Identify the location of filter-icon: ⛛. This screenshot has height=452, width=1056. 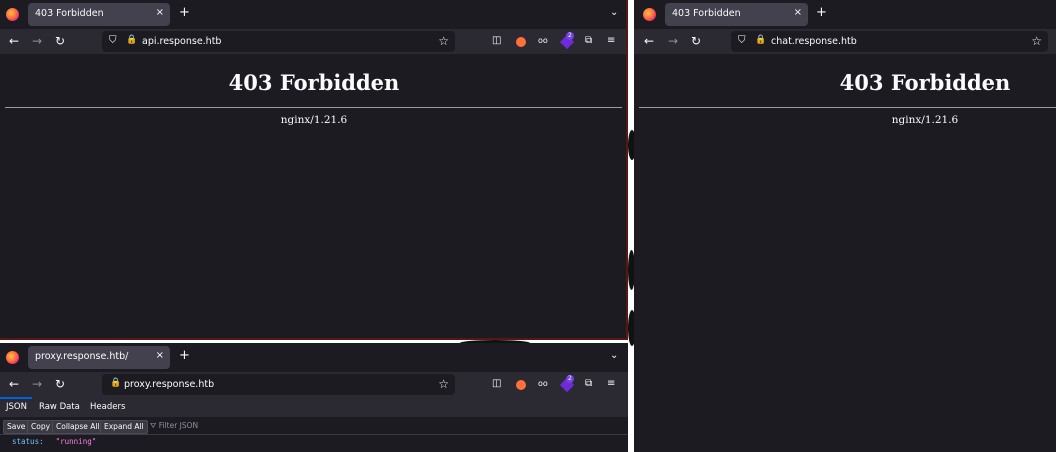
(153, 425).